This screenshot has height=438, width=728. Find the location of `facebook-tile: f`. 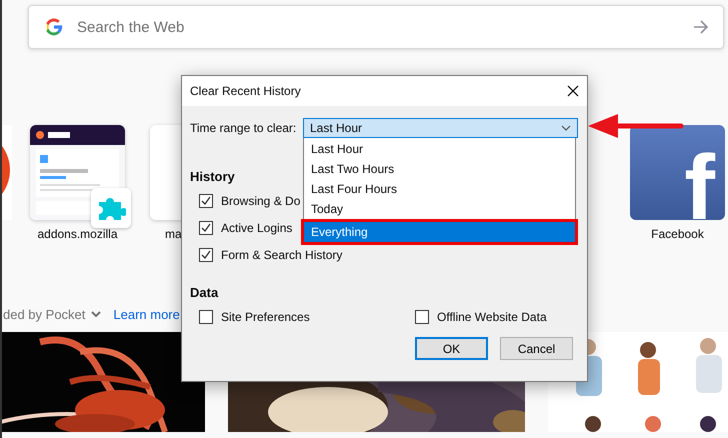

facebook-tile: f is located at coordinates (677, 172).